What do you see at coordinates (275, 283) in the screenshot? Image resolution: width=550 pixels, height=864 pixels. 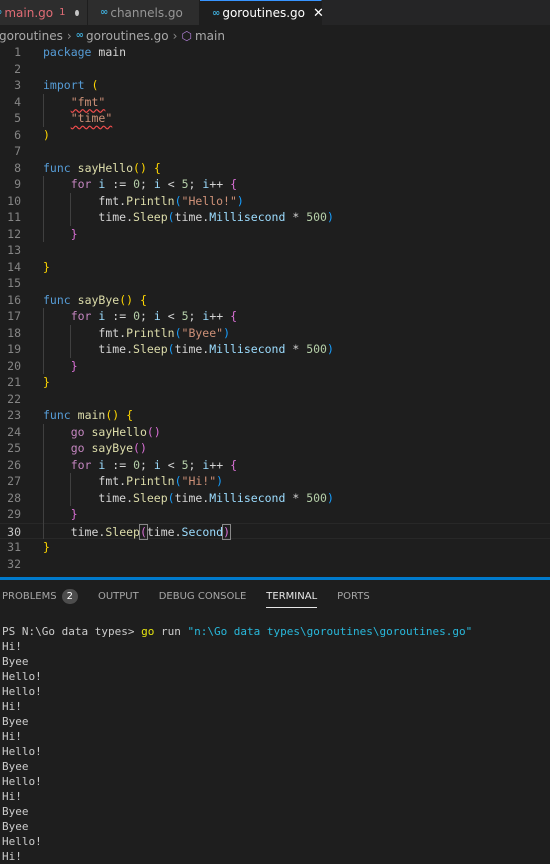 I see `code-line: 15` at bounding box center [275, 283].